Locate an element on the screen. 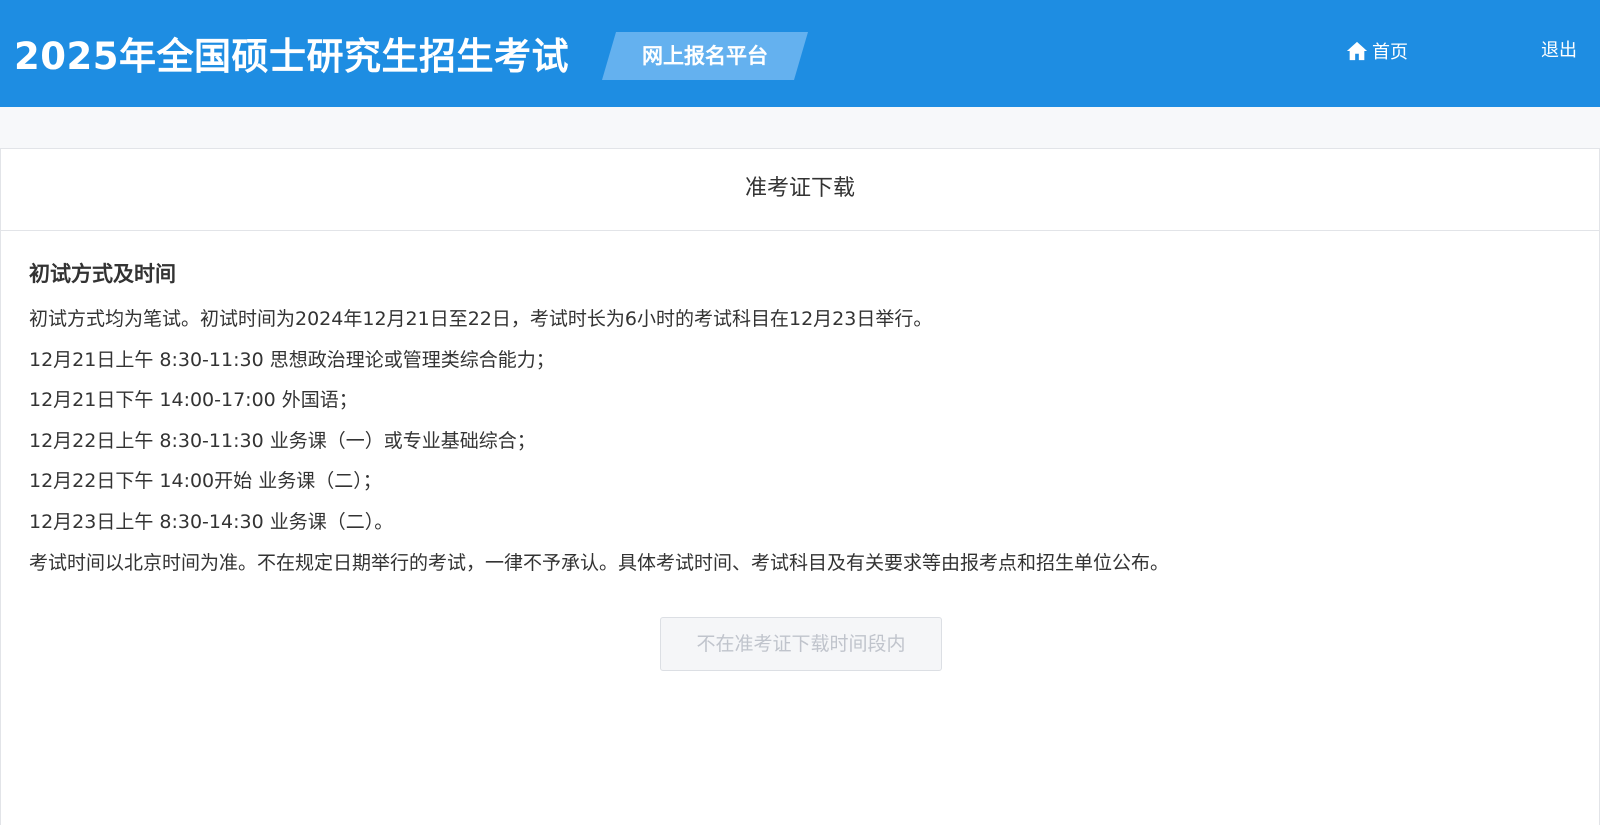 This screenshot has width=1600, height=825. exam-schedule-line: 12月22日上午 8:30-11:30 业务课（一）或专业基础综合； is located at coordinates (282, 440).